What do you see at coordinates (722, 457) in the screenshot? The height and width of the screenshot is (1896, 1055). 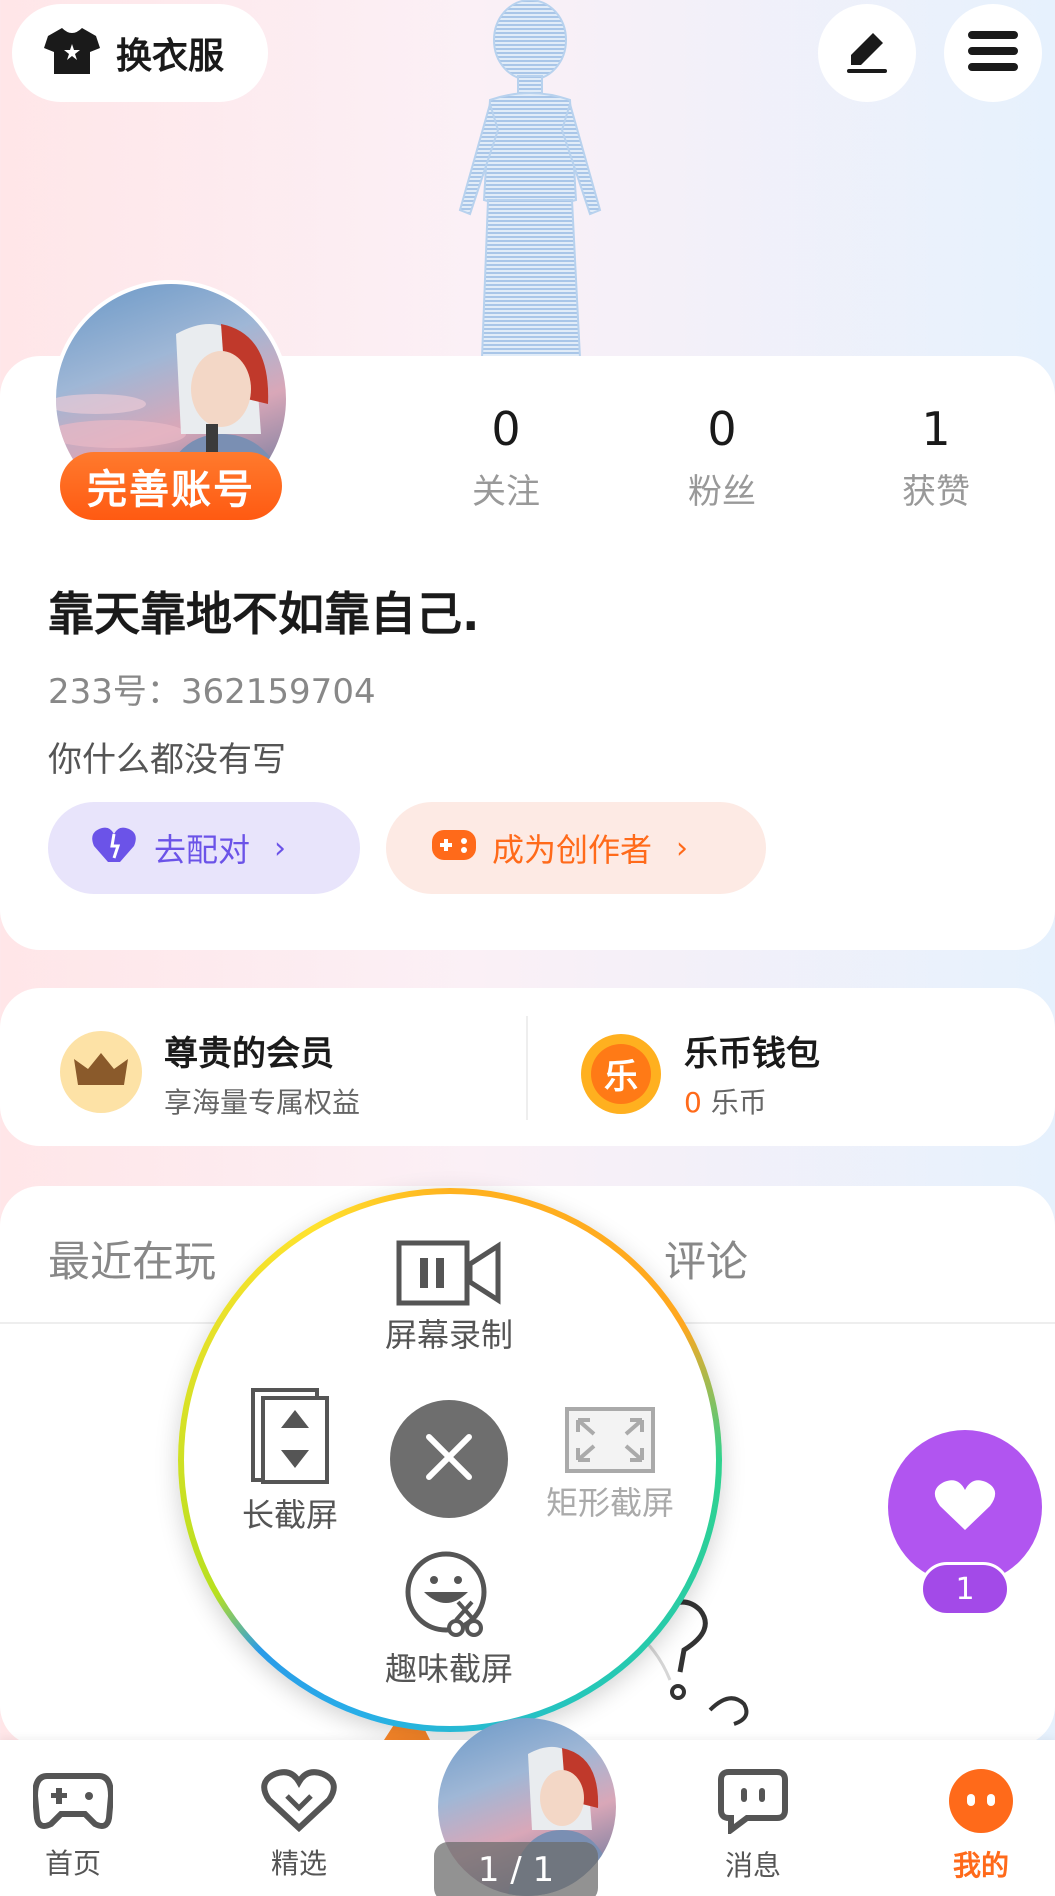 I see `stat-fans: 0 粉丝` at bounding box center [722, 457].